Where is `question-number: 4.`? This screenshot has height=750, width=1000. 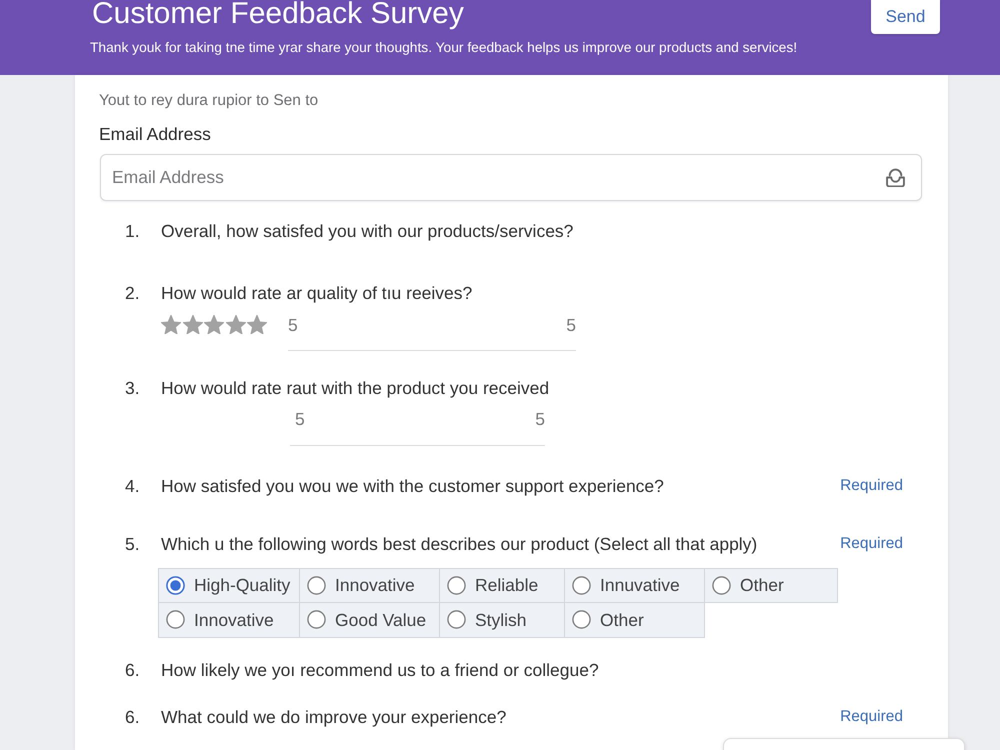
question-number: 4. is located at coordinates (133, 486).